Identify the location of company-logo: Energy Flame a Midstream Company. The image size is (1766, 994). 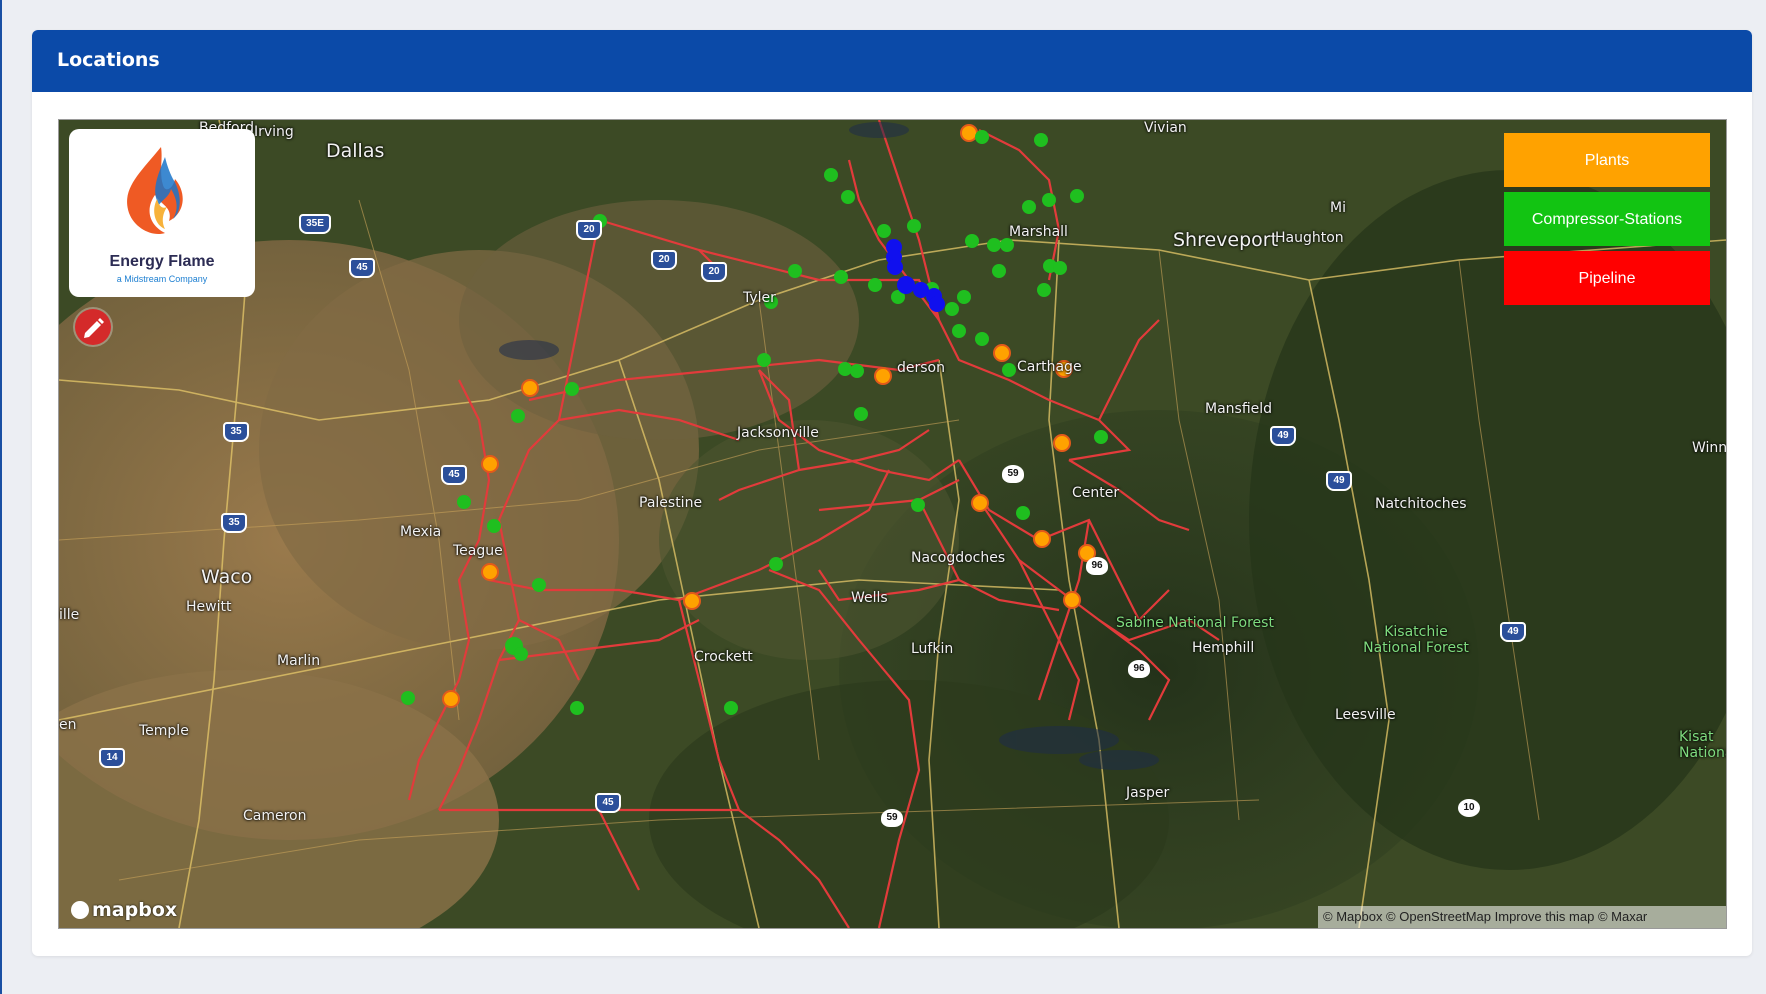
(162, 213).